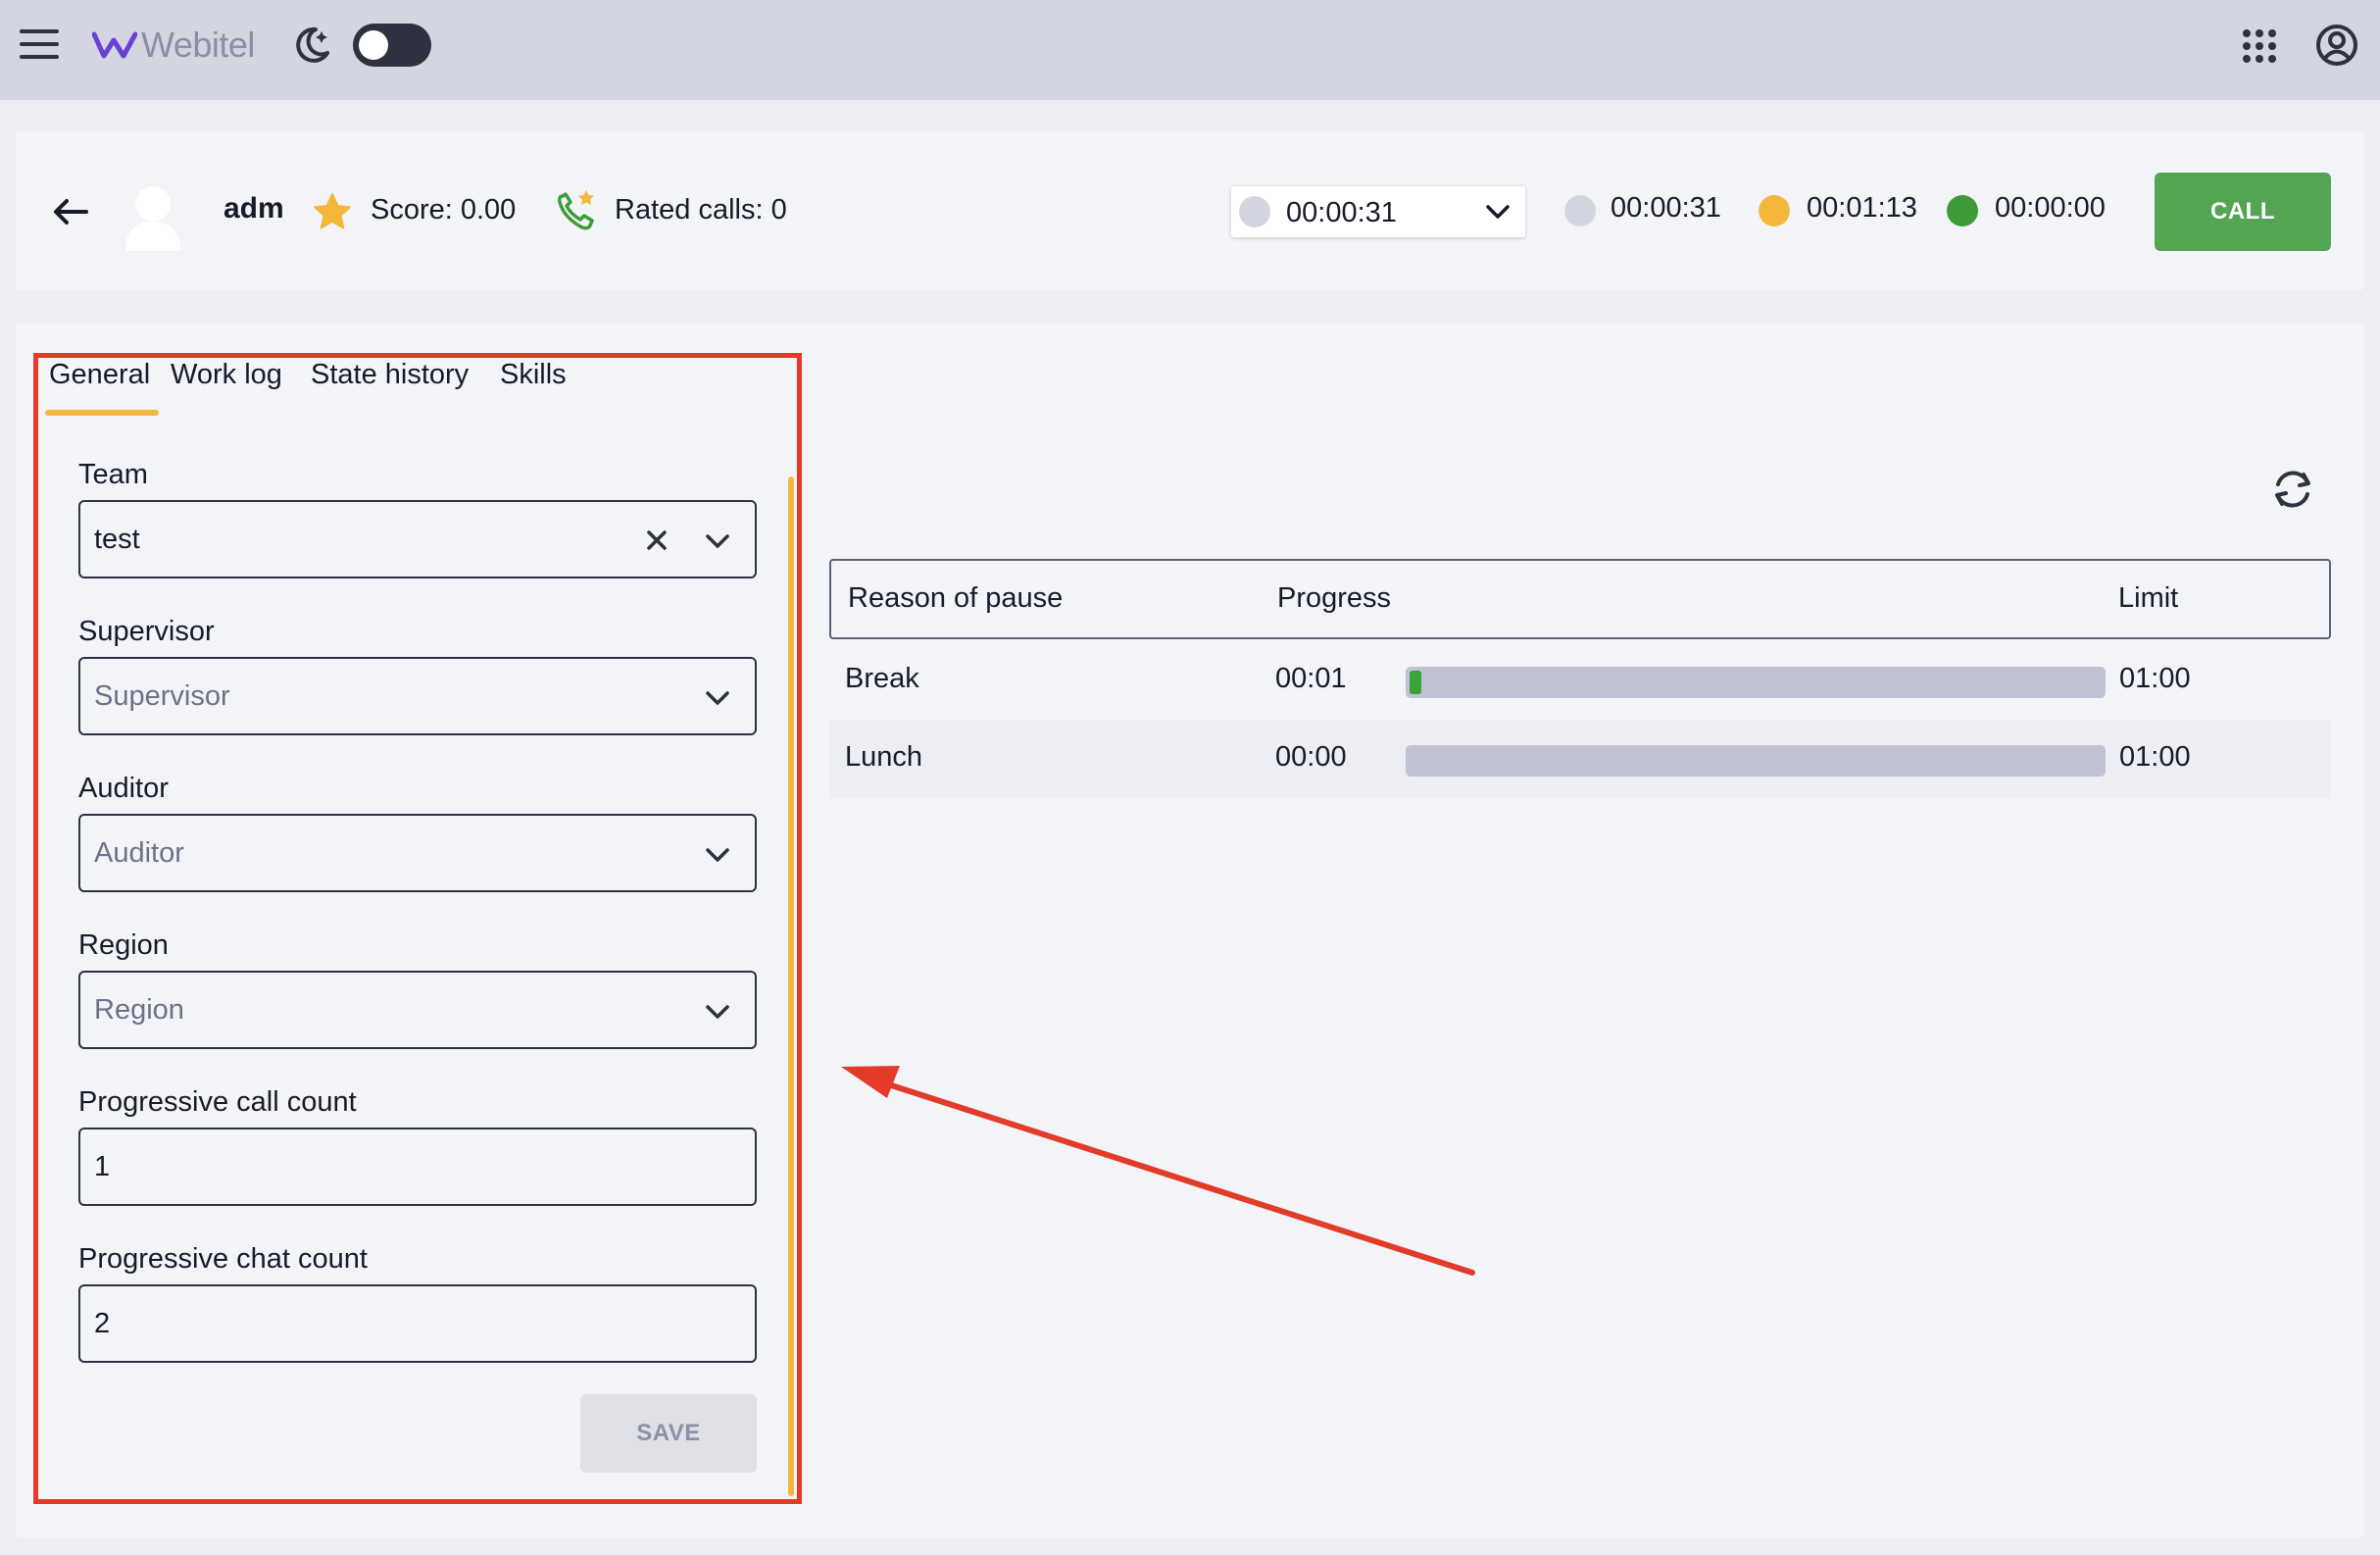 Image resolution: width=2380 pixels, height=1555 pixels. I want to click on progress-bar-fill, so click(1415, 682).